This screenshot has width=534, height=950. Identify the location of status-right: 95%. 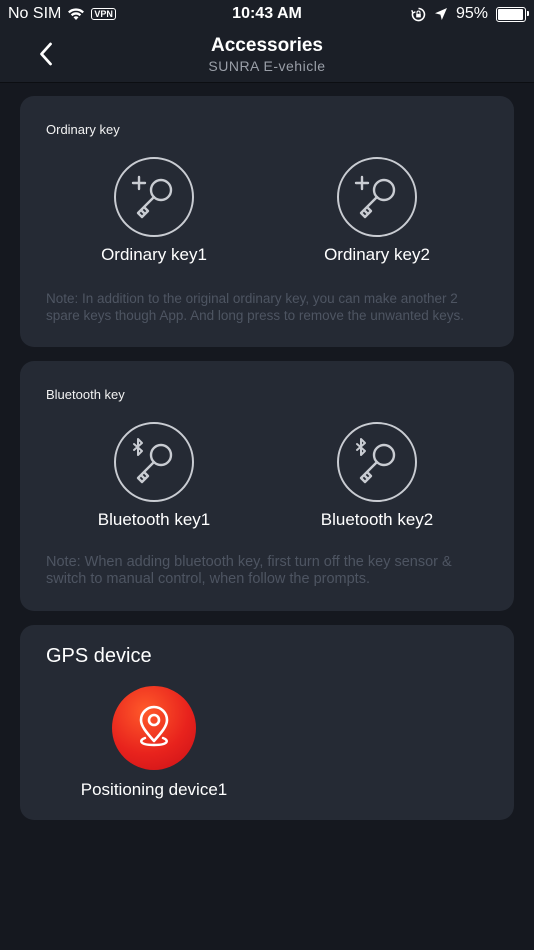
(470, 14).